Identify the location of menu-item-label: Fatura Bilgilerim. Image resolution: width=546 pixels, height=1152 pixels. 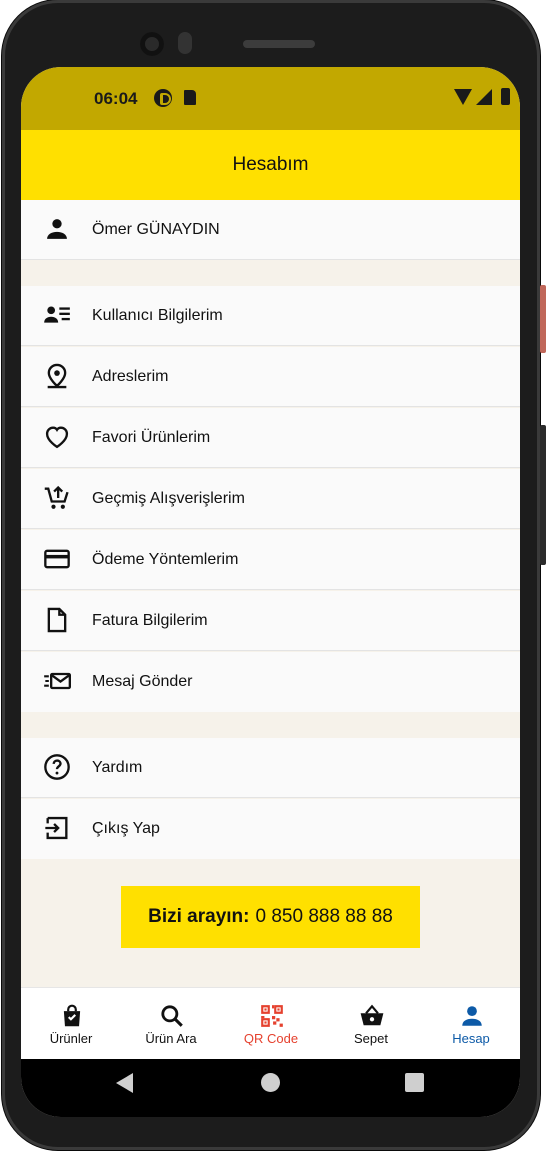
(150, 620).